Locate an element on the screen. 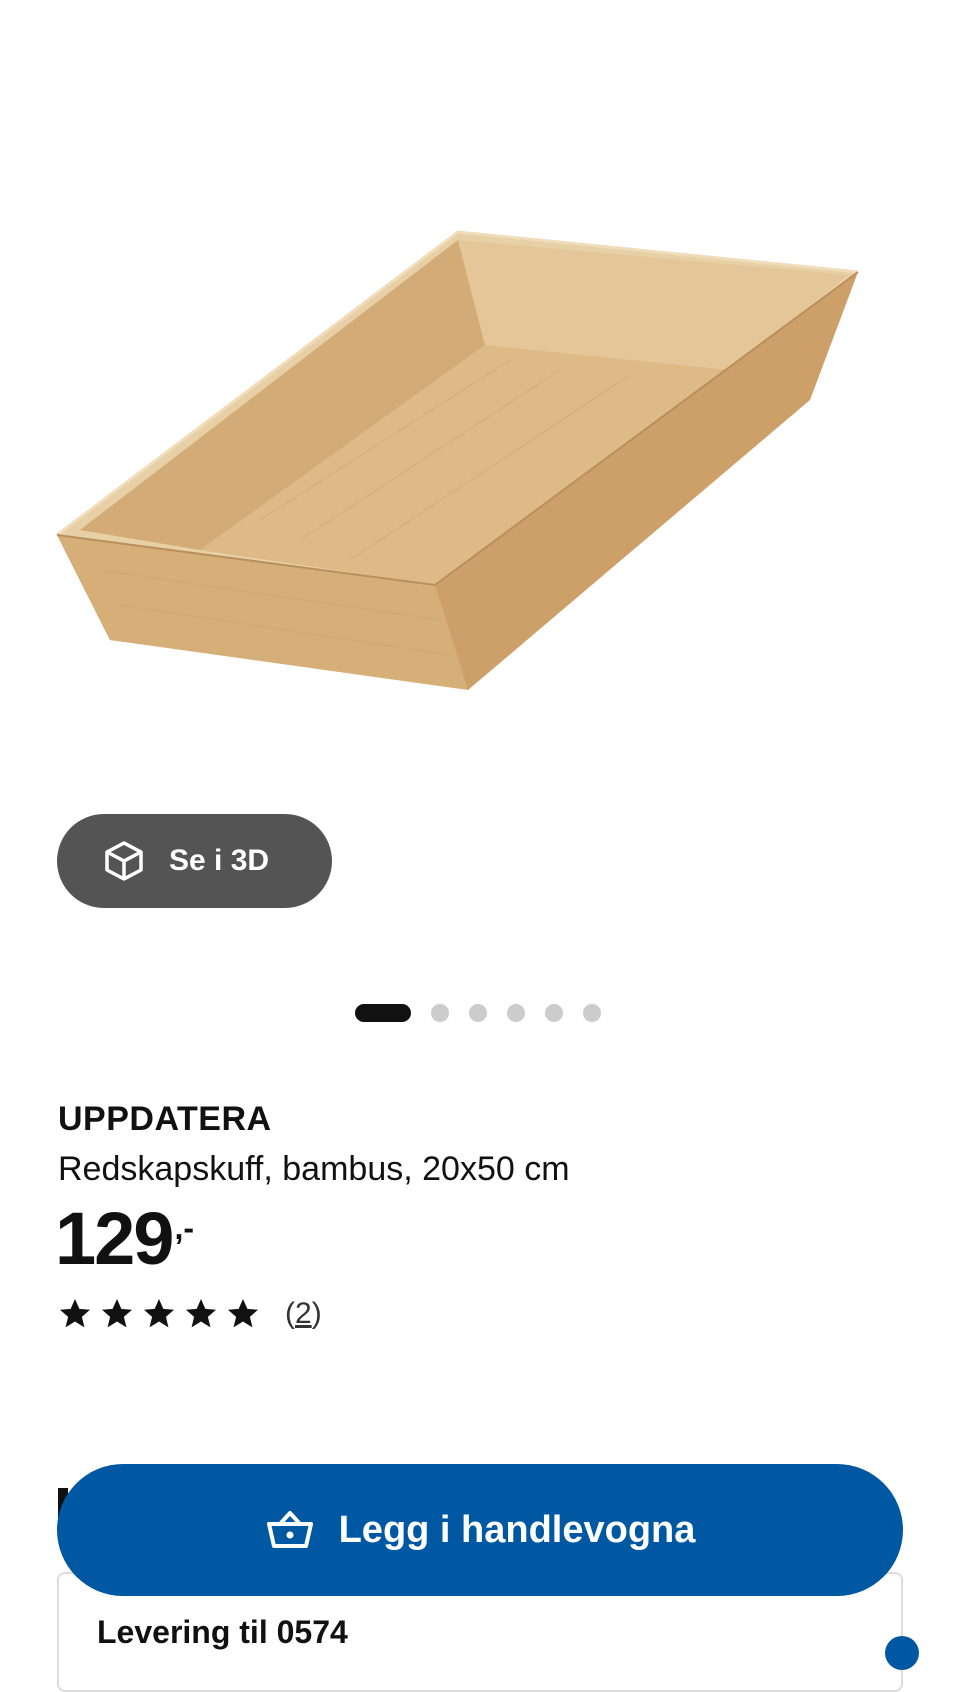 This screenshot has height=1692, width=960. review-count-number: 2 is located at coordinates (303, 1313).